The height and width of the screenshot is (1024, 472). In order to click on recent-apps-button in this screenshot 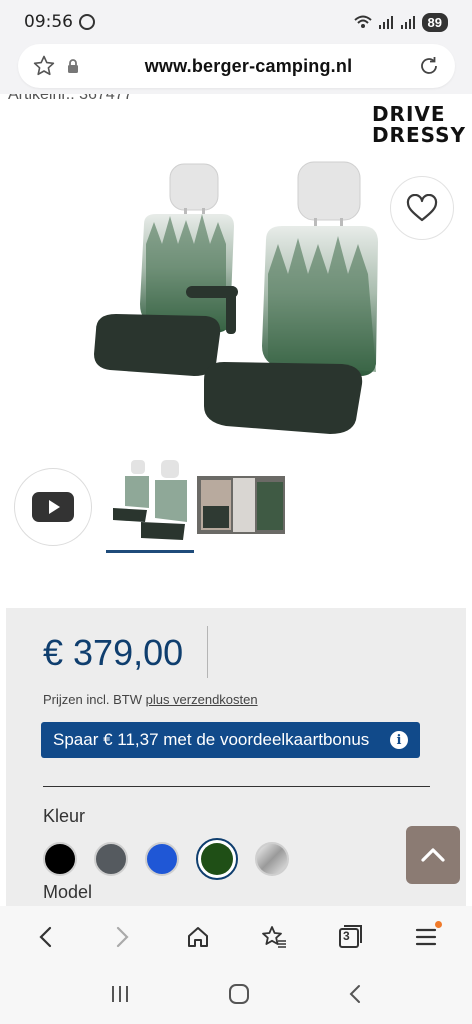, I will do `click(120, 996)`.